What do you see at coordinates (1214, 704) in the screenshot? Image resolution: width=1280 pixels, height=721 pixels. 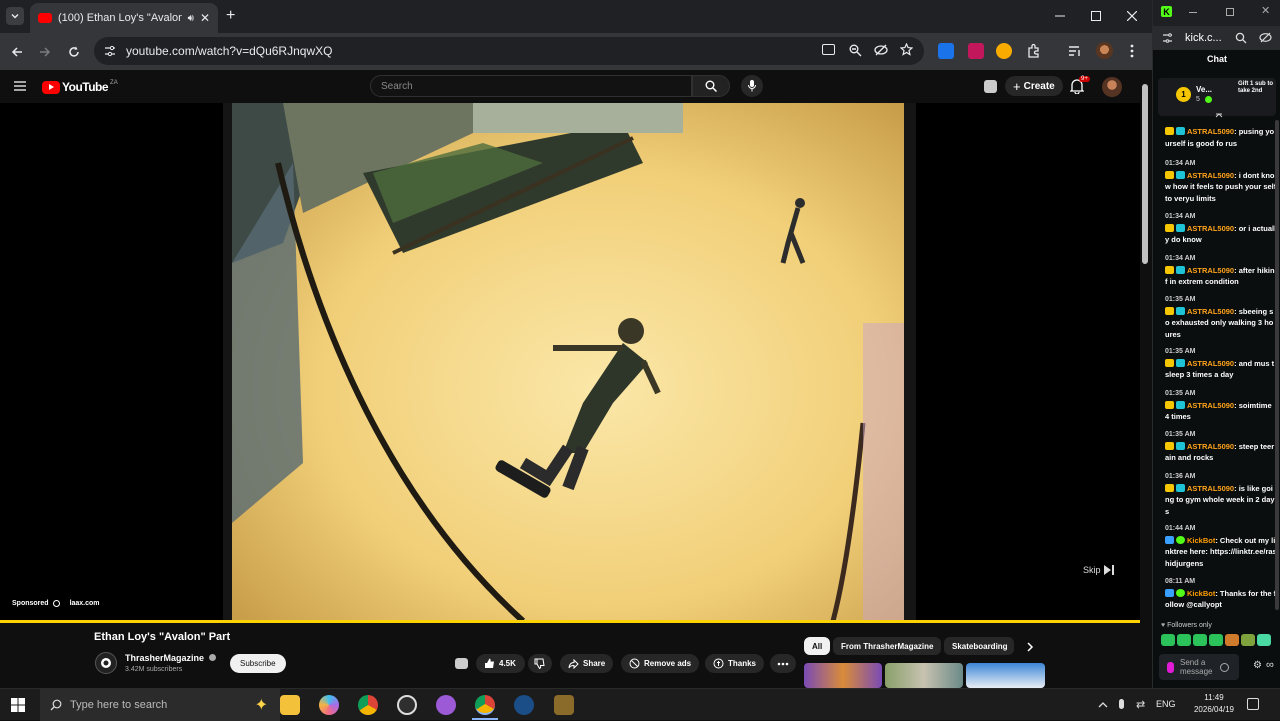 I see `system-clock: 11:49 2026/04/19` at bounding box center [1214, 704].